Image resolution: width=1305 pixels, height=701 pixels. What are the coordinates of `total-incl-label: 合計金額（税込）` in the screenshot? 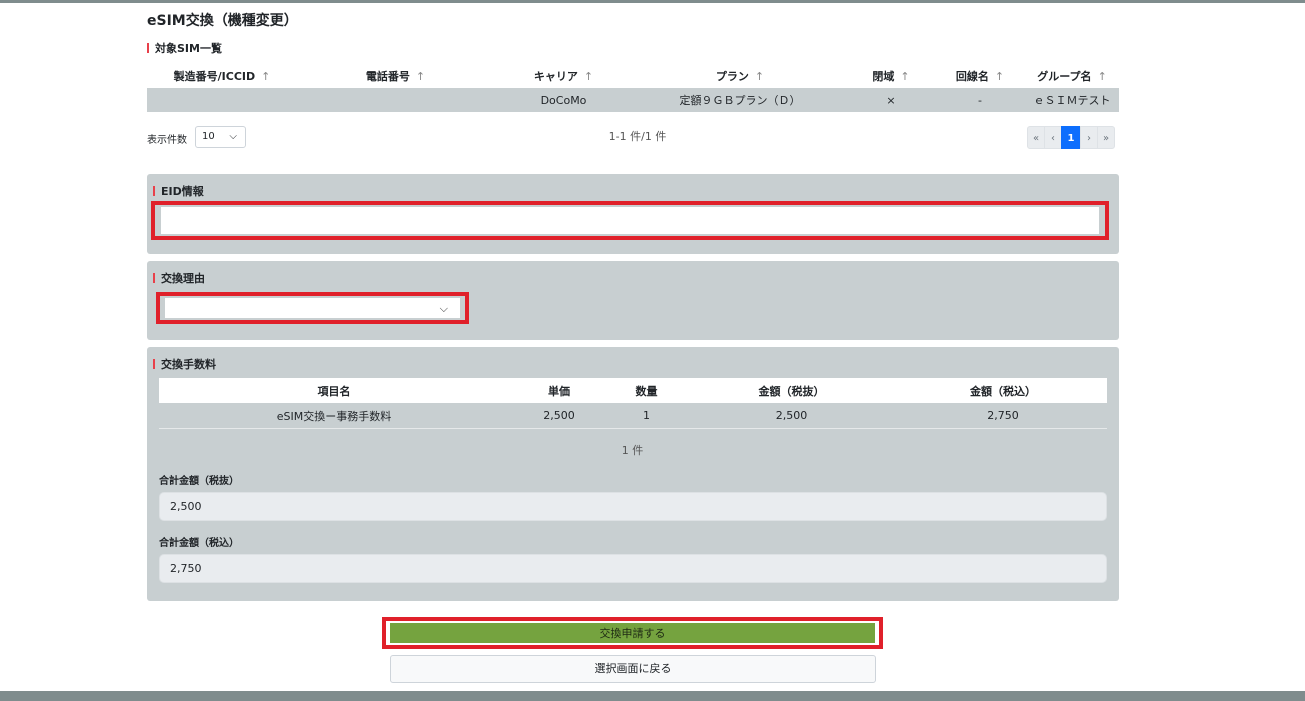 It's located at (199, 543).